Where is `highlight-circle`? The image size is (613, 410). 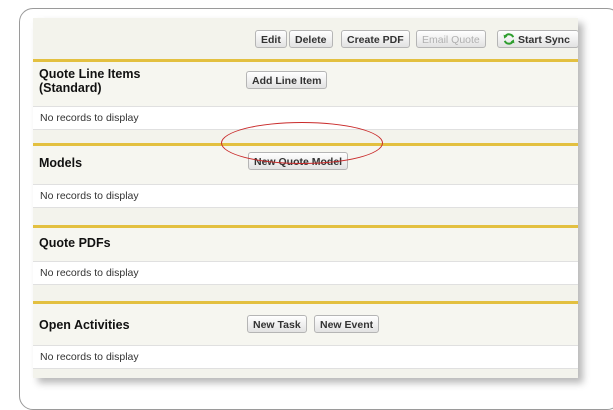 highlight-circle is located at coordinates (302, 143).